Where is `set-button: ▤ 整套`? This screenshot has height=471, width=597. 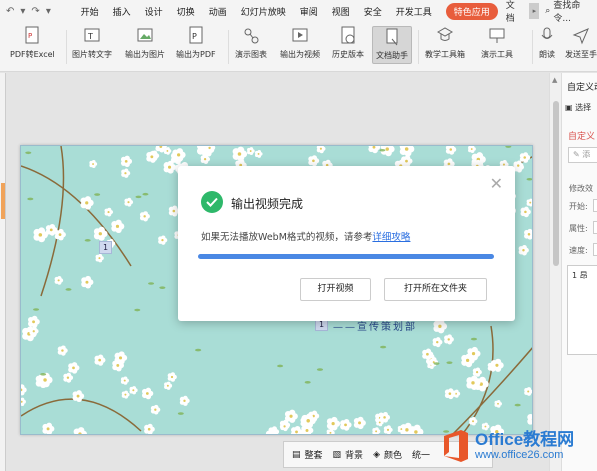 set-button: ▤ 整套 is located at coordinates (307, 455).